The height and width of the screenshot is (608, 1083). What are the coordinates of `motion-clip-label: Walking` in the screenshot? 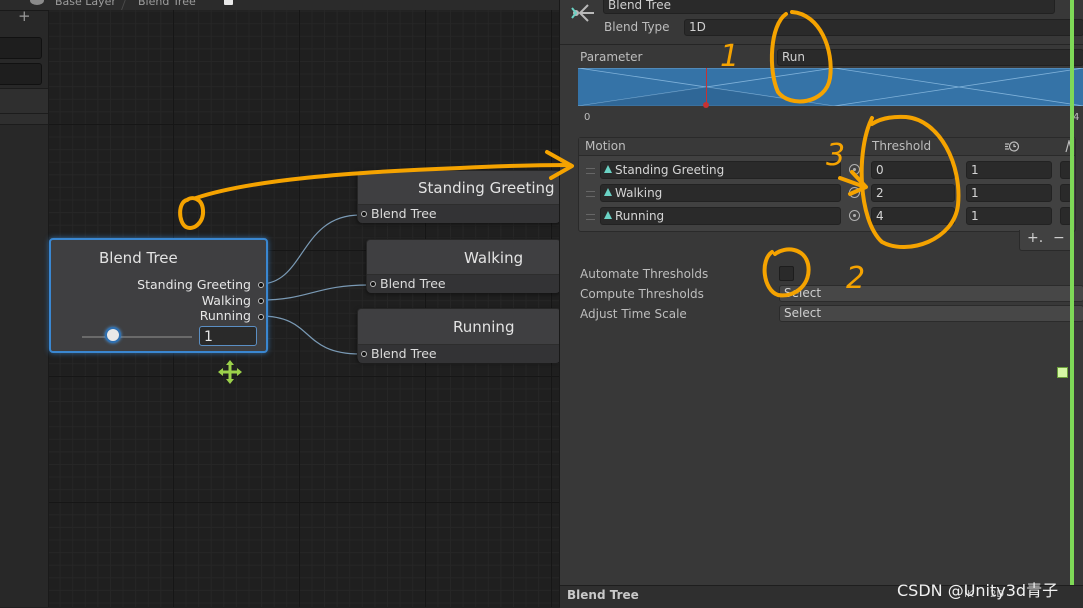 It's located at (639, 193).